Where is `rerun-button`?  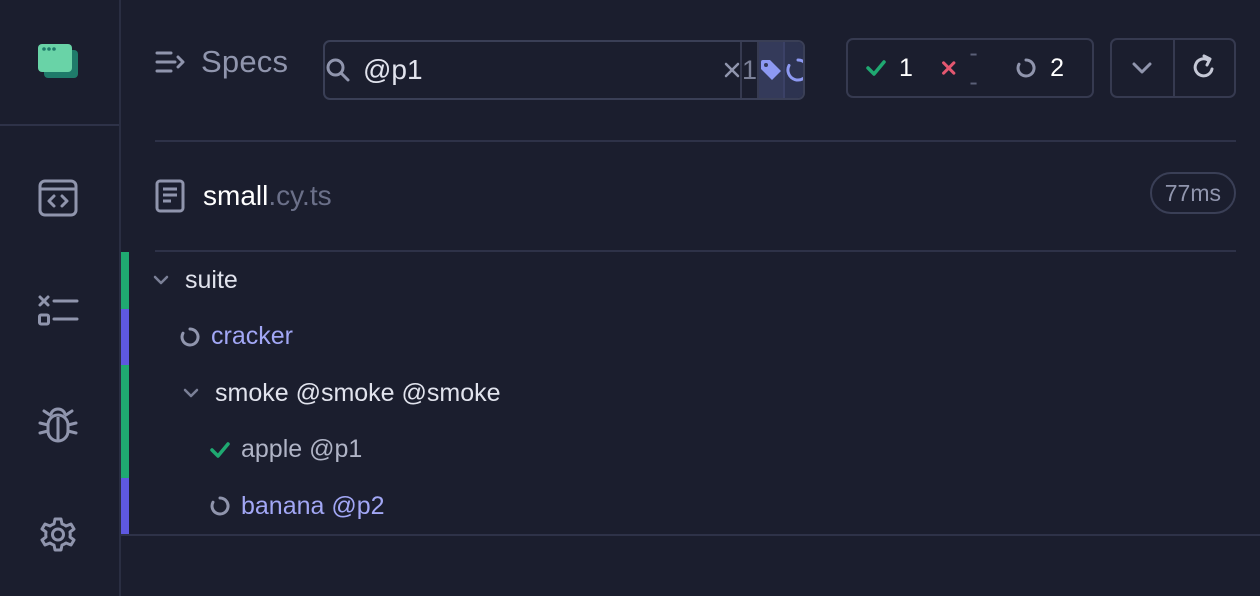 rerun-button is located at coordinates (1203, 68).